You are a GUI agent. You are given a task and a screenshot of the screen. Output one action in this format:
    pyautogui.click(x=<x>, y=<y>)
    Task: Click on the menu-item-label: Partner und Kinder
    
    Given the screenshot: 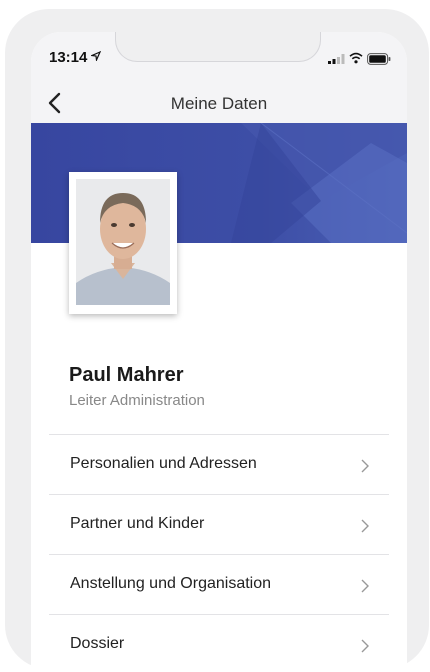 What is the action you would take?
    pyautogui.click(x=137, y=523)
    